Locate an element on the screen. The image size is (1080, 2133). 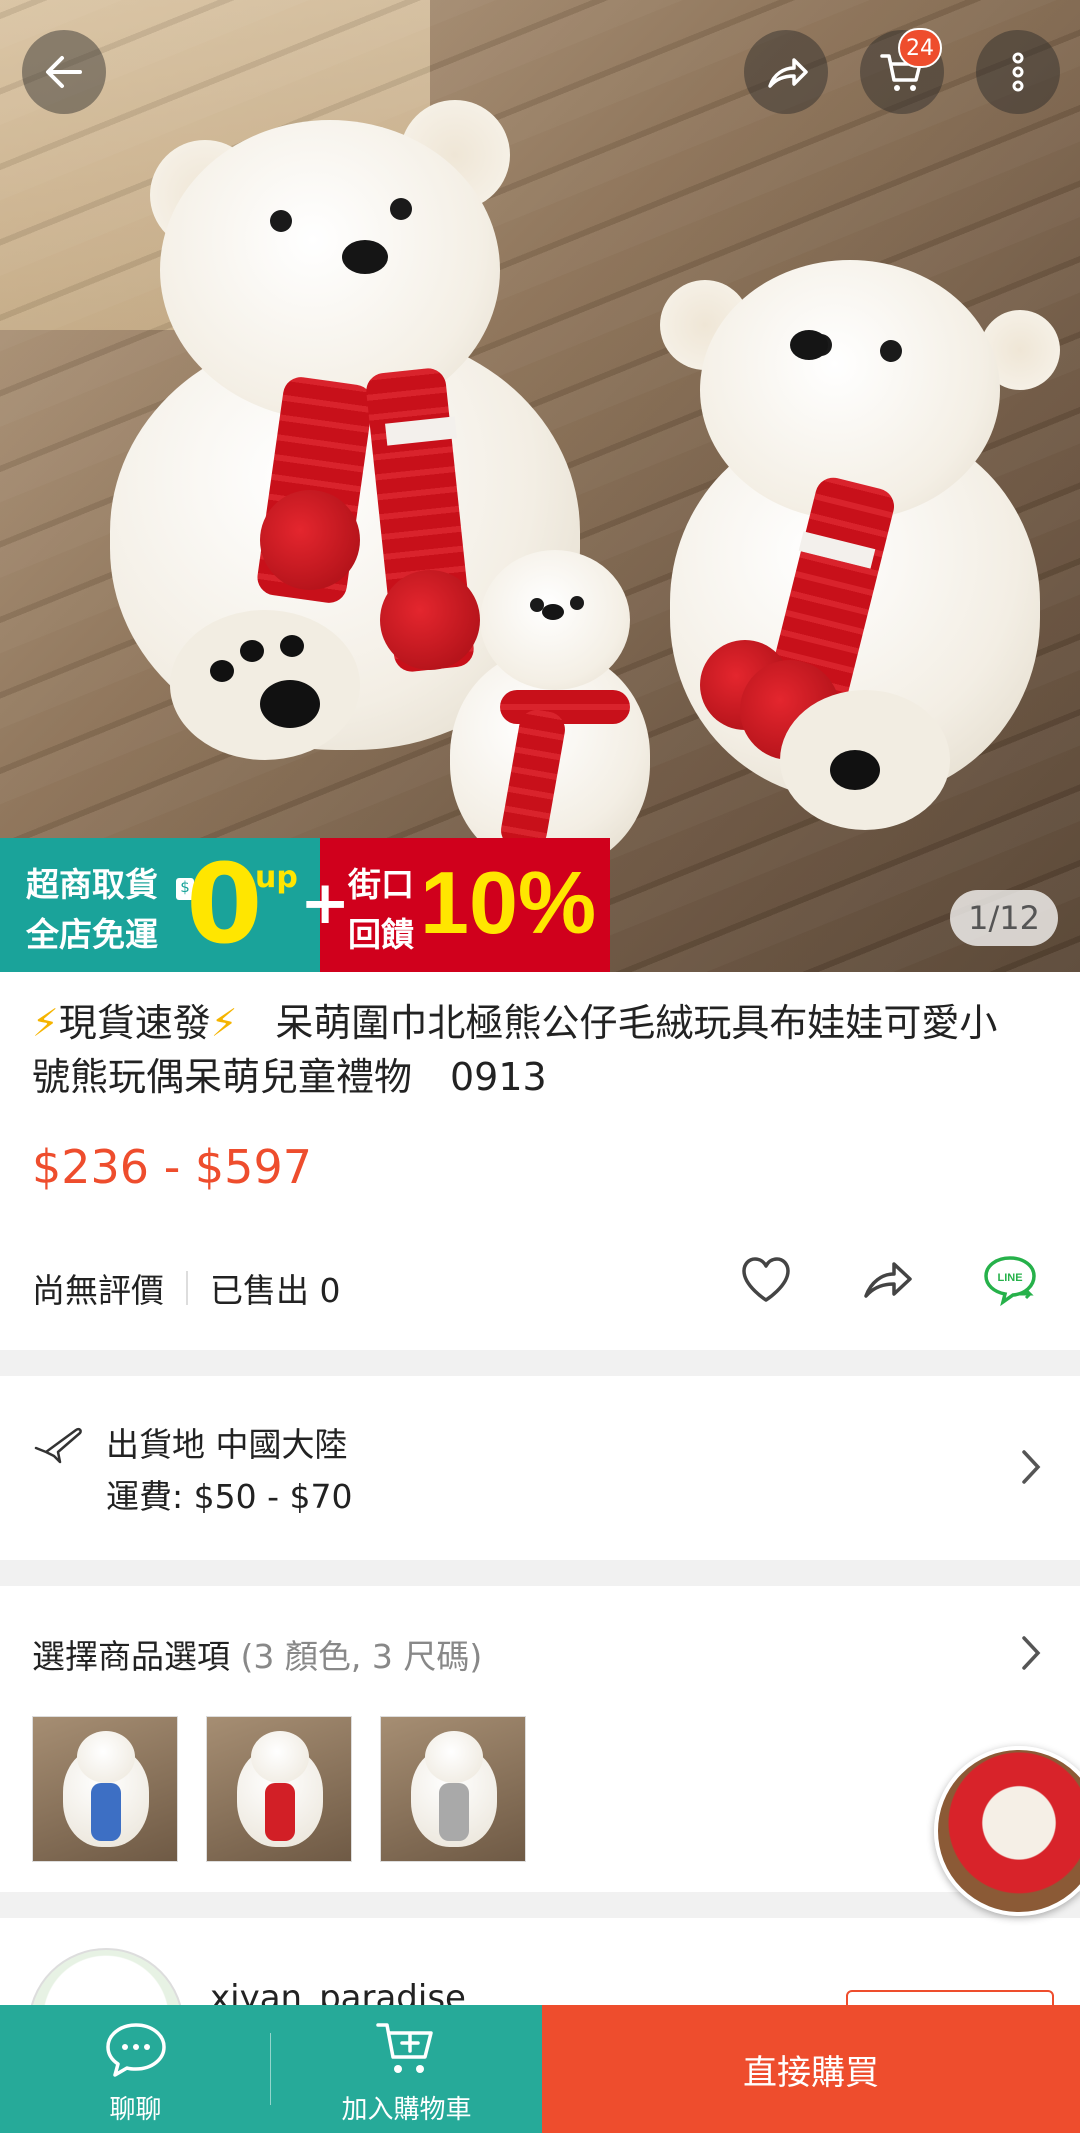
buy-now-button: 直接購買 is located at coordinates (811, 2069).